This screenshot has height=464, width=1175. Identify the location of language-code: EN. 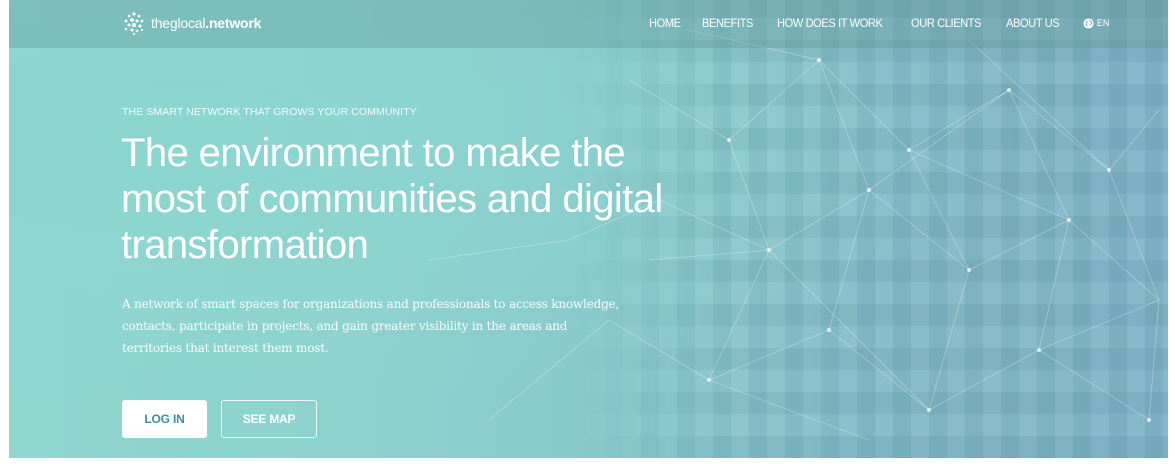
(1103, 23).